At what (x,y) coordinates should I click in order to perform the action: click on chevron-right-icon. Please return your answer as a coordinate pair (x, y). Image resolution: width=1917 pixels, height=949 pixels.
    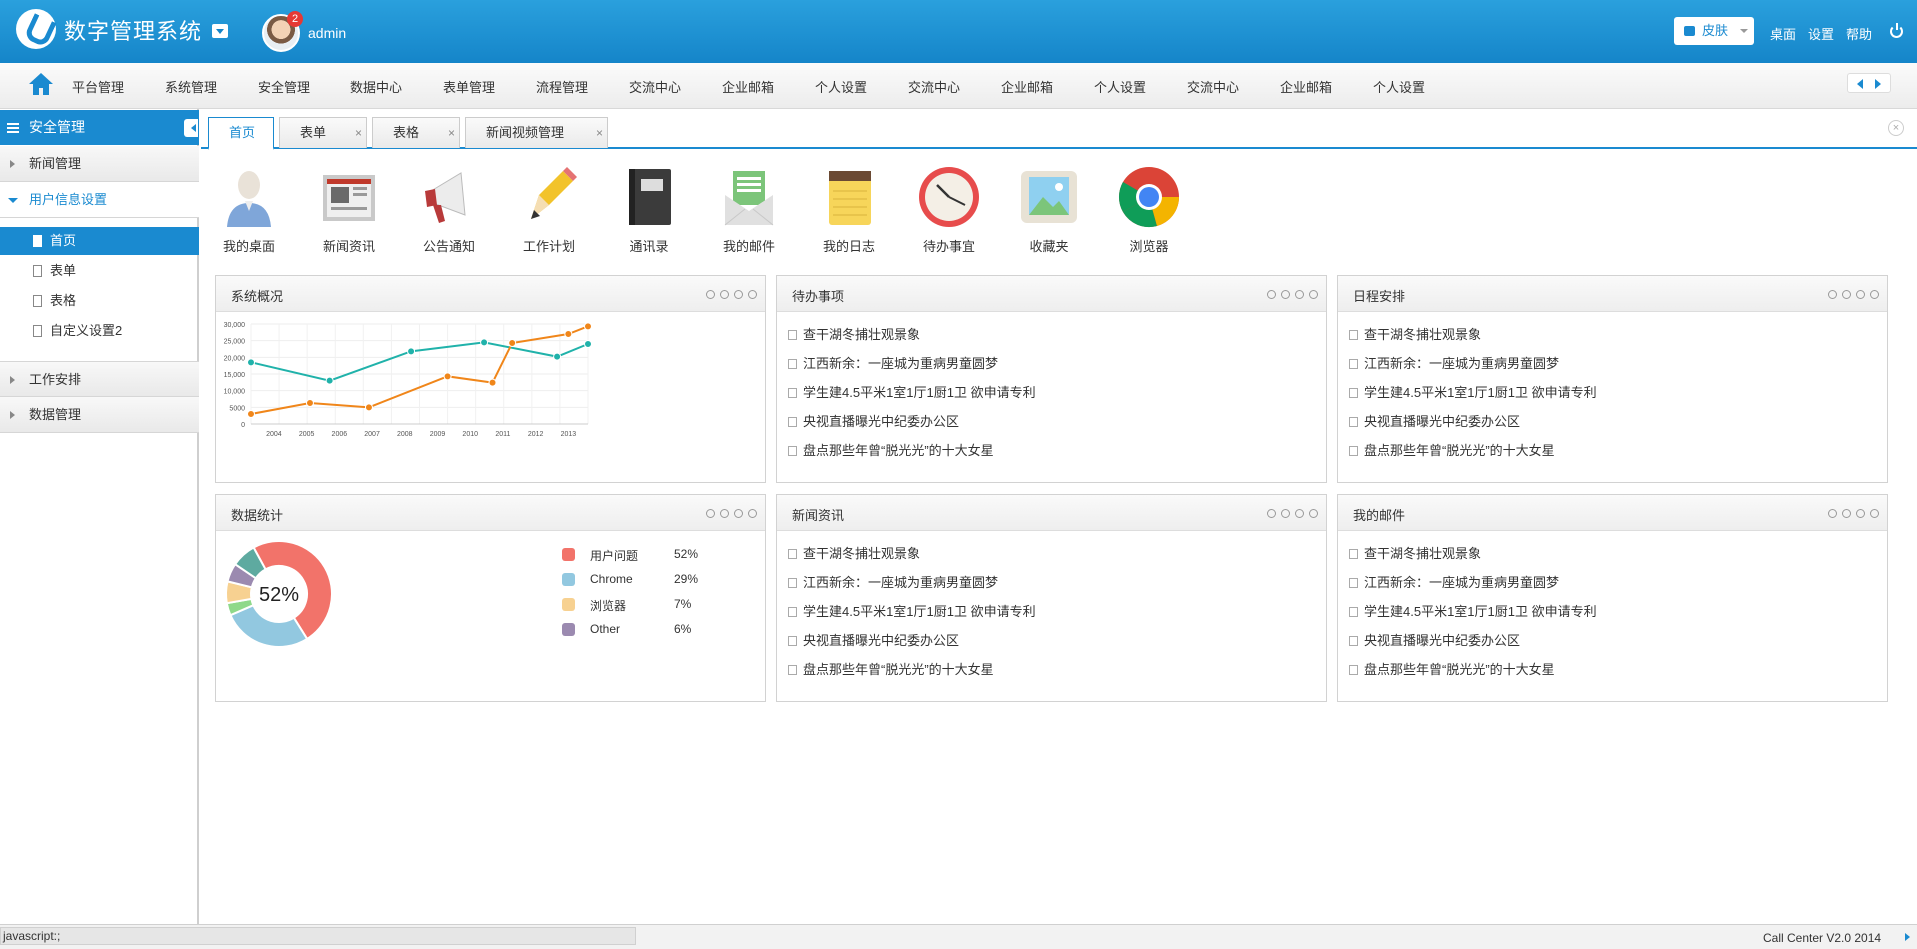
    Looking at the image, I should click on (1909, 937).